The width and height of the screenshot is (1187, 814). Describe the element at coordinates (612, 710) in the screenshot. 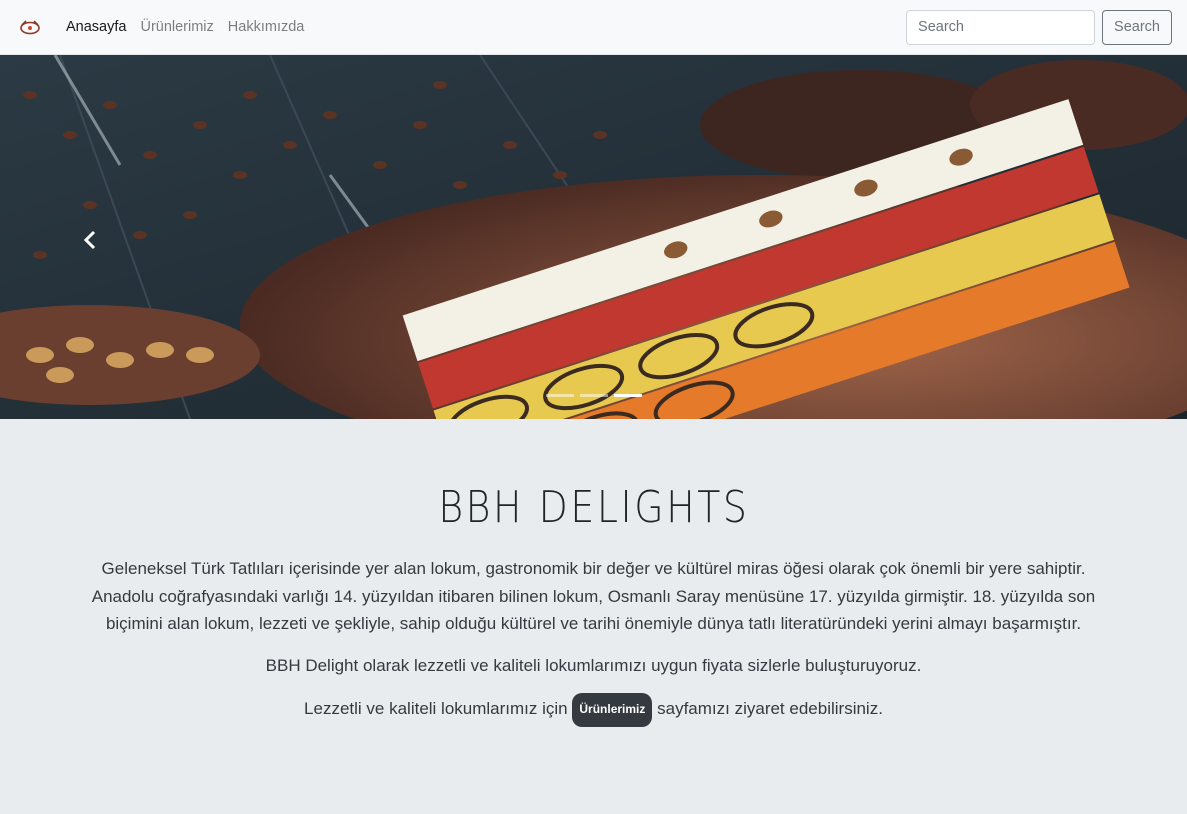

I see `products-badge-link: Ürünlerimiz` at that location.